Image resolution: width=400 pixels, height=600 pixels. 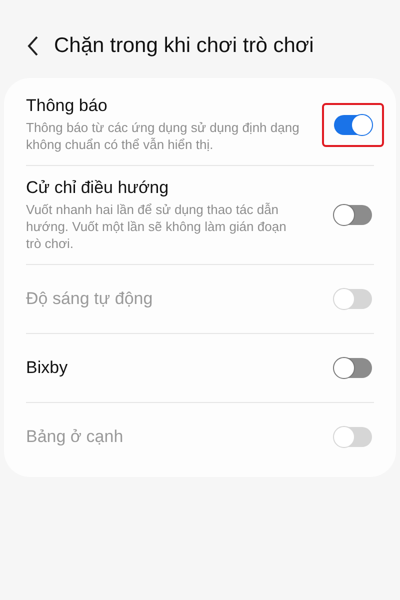 What do you see at coordinates (75, 437) in the screenshot?
I see `setting-label: Bảng ở cạnh` at bounding box center [75, 437].